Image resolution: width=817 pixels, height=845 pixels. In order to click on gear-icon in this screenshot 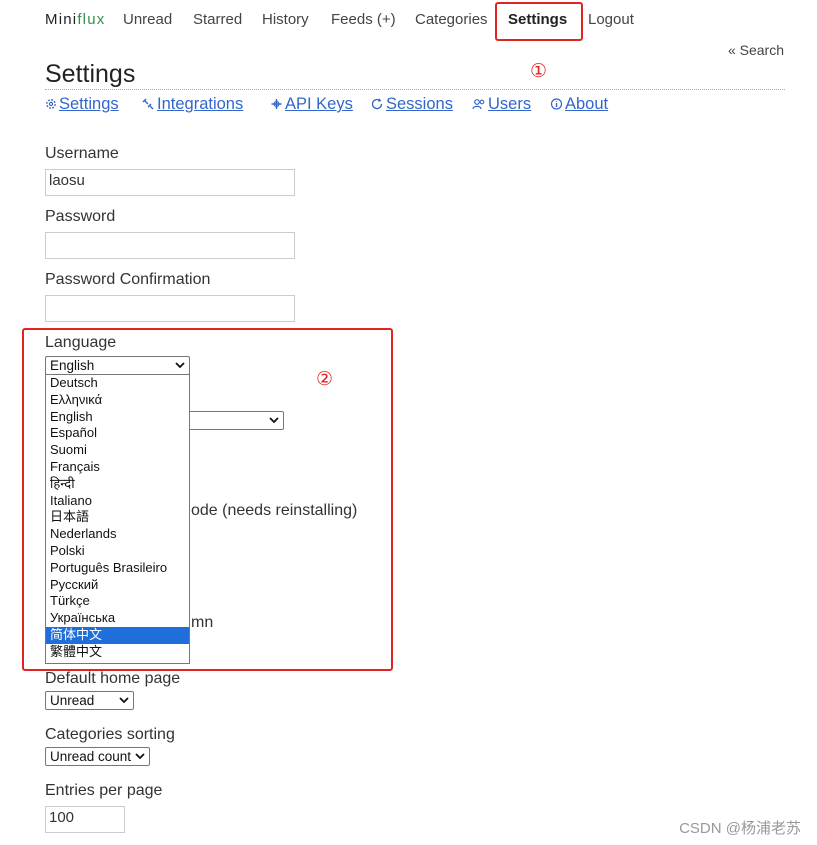, I will do `click(51, 104)`.